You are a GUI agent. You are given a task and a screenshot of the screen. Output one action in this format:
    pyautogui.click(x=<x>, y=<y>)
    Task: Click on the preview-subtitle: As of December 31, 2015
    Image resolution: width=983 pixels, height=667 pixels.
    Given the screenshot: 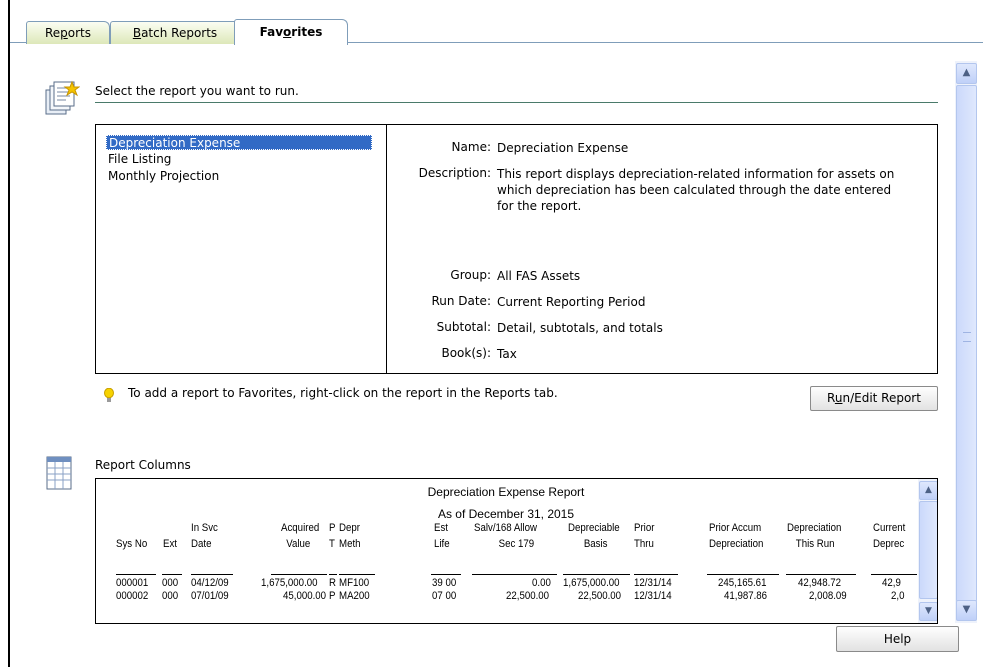 What is the action you would take?
    pyautogui.click(x=506, y=514)
    